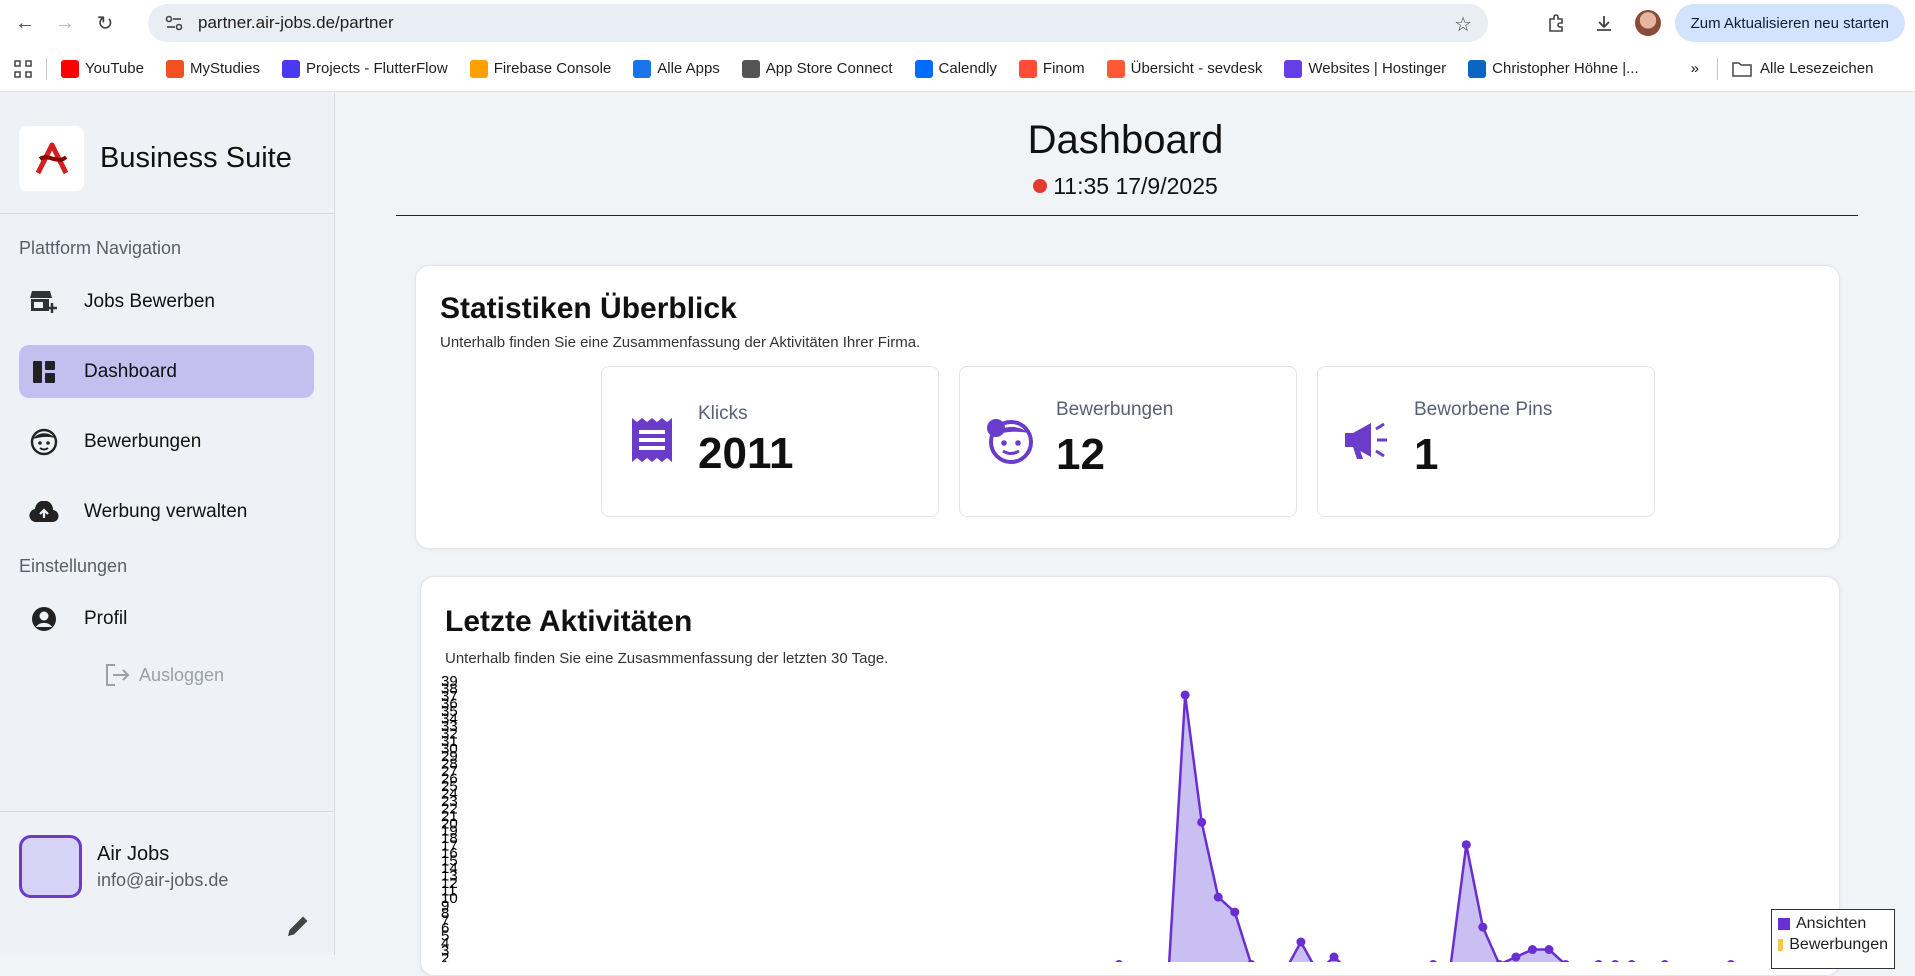 The width and height of the screenshot is (1915, 976). I want to click on sidebar-item-werbung-verwalten: Werbung verwalten, so click(166, 511).